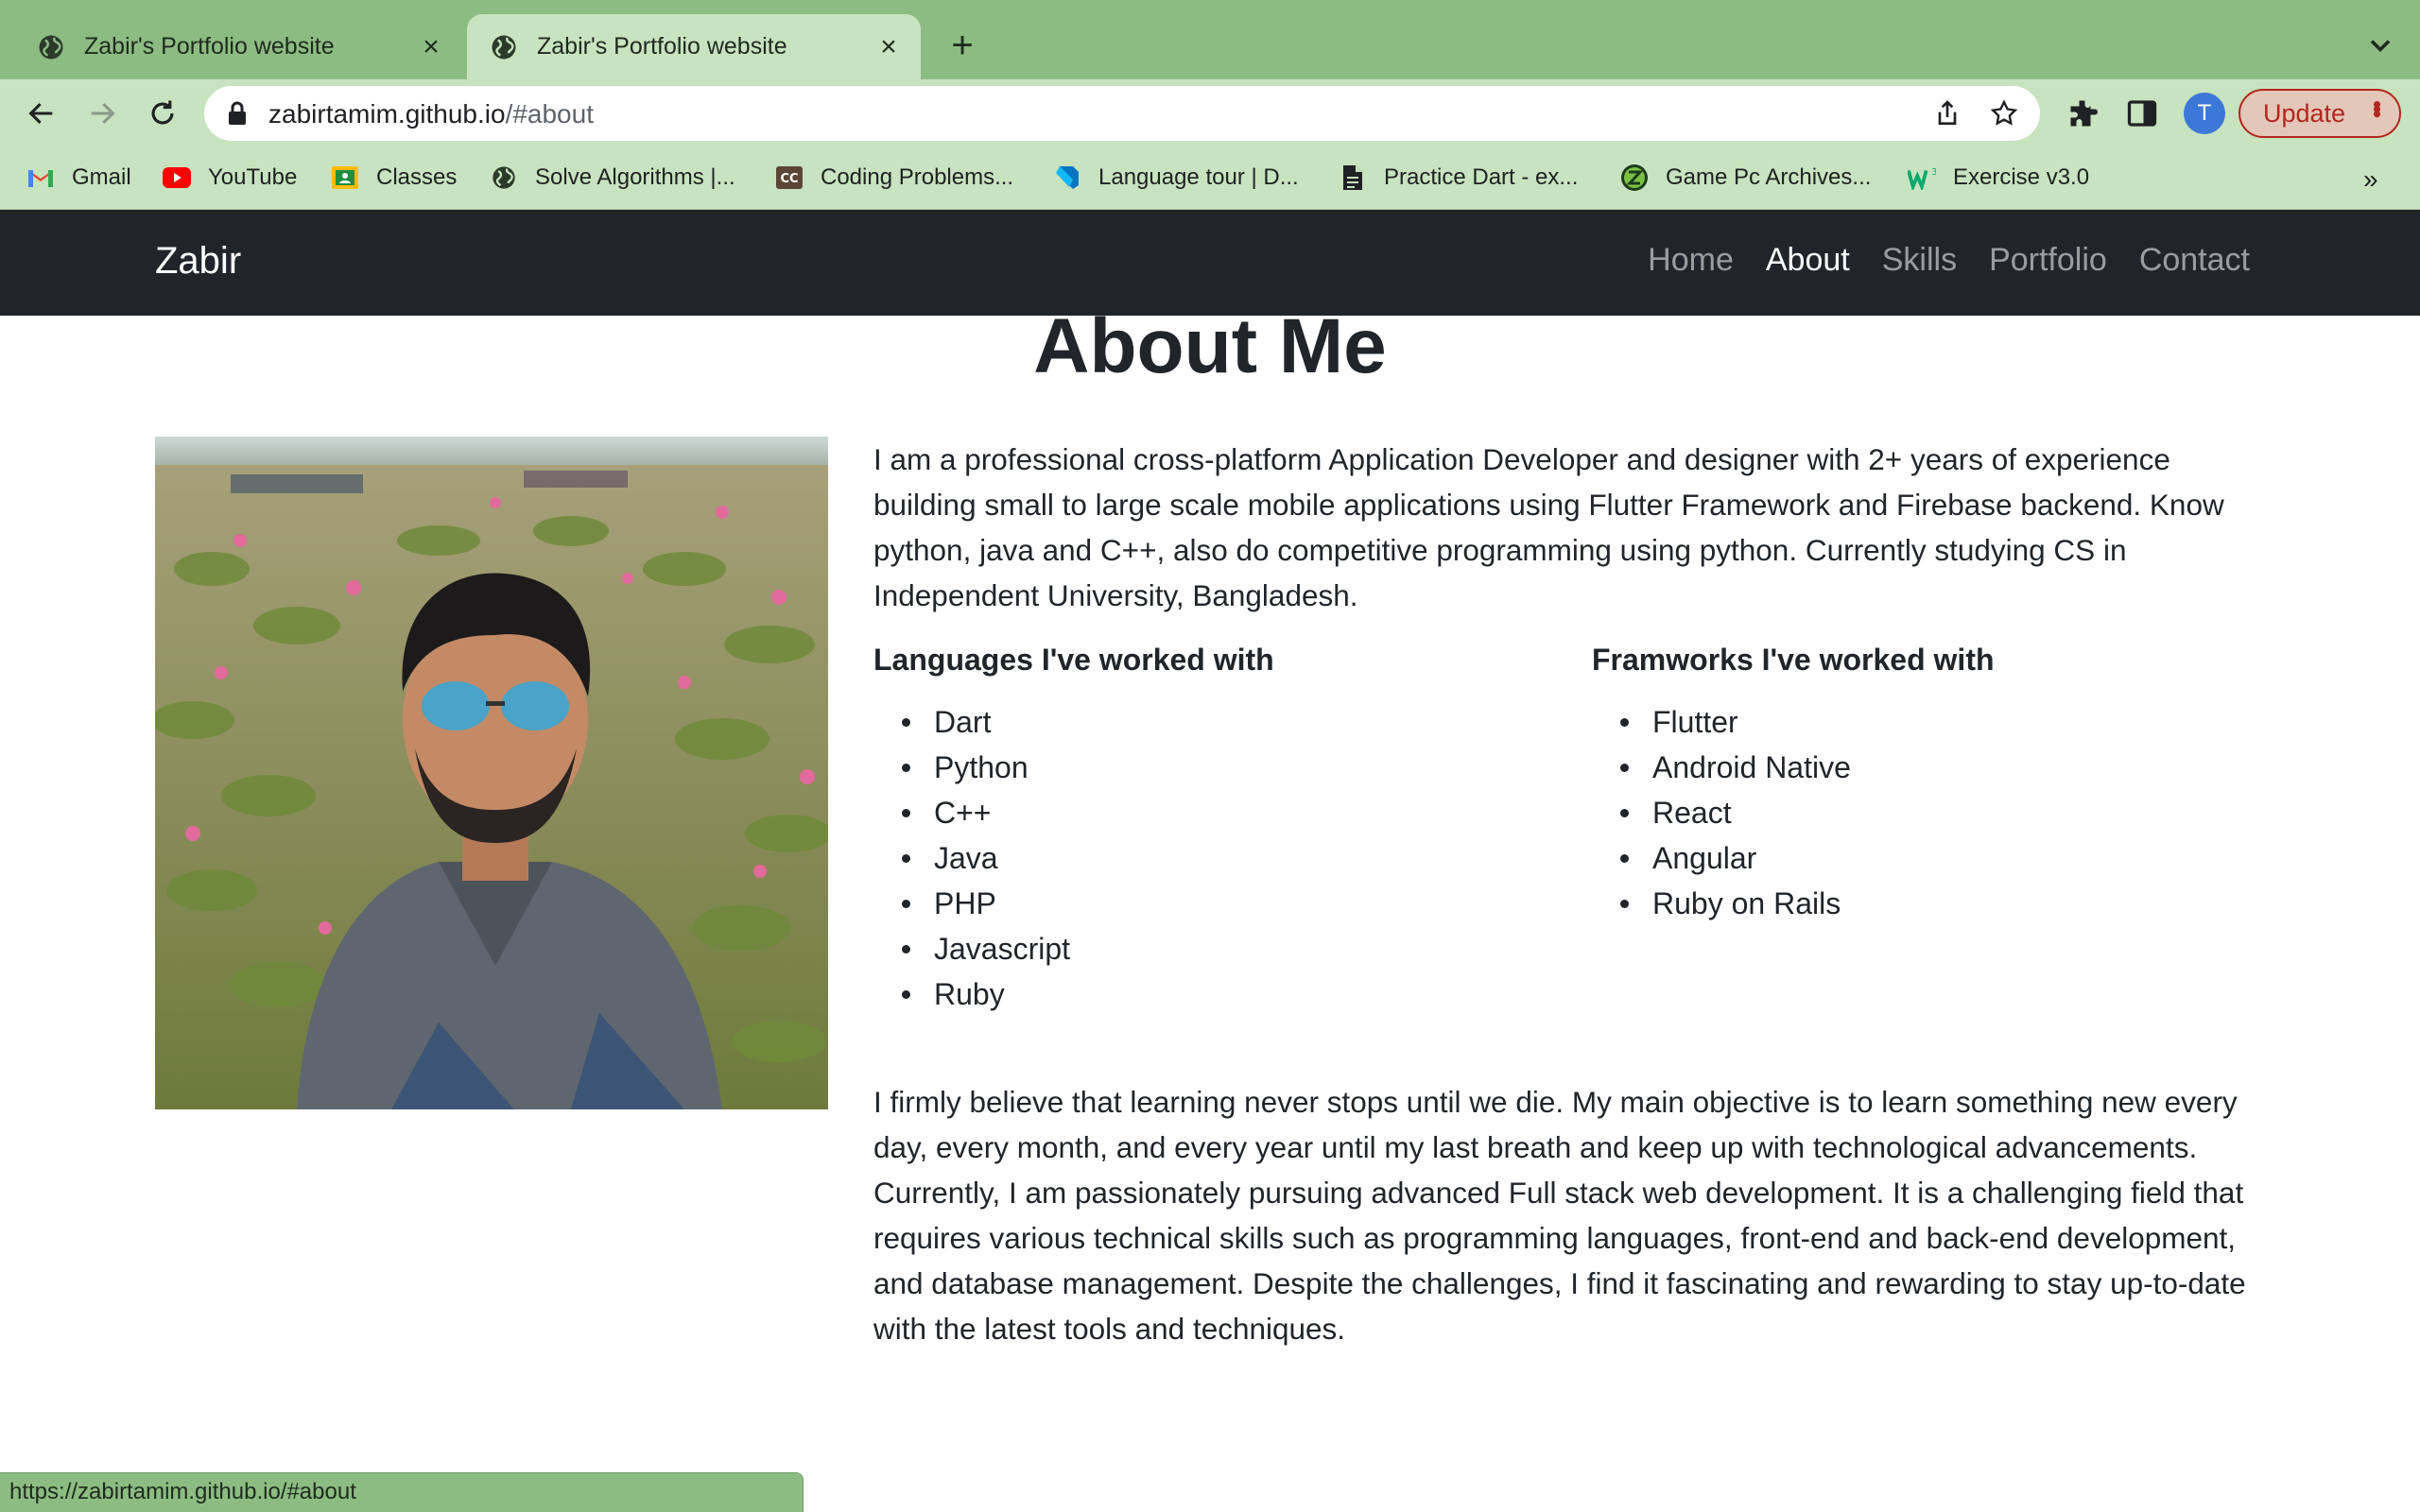 Image resolution: width=2420 pixels, height=1512 pixels. Describe the element at coordinates (2142, 113) in the screenshot. I see `side-panel-icon` at that location.